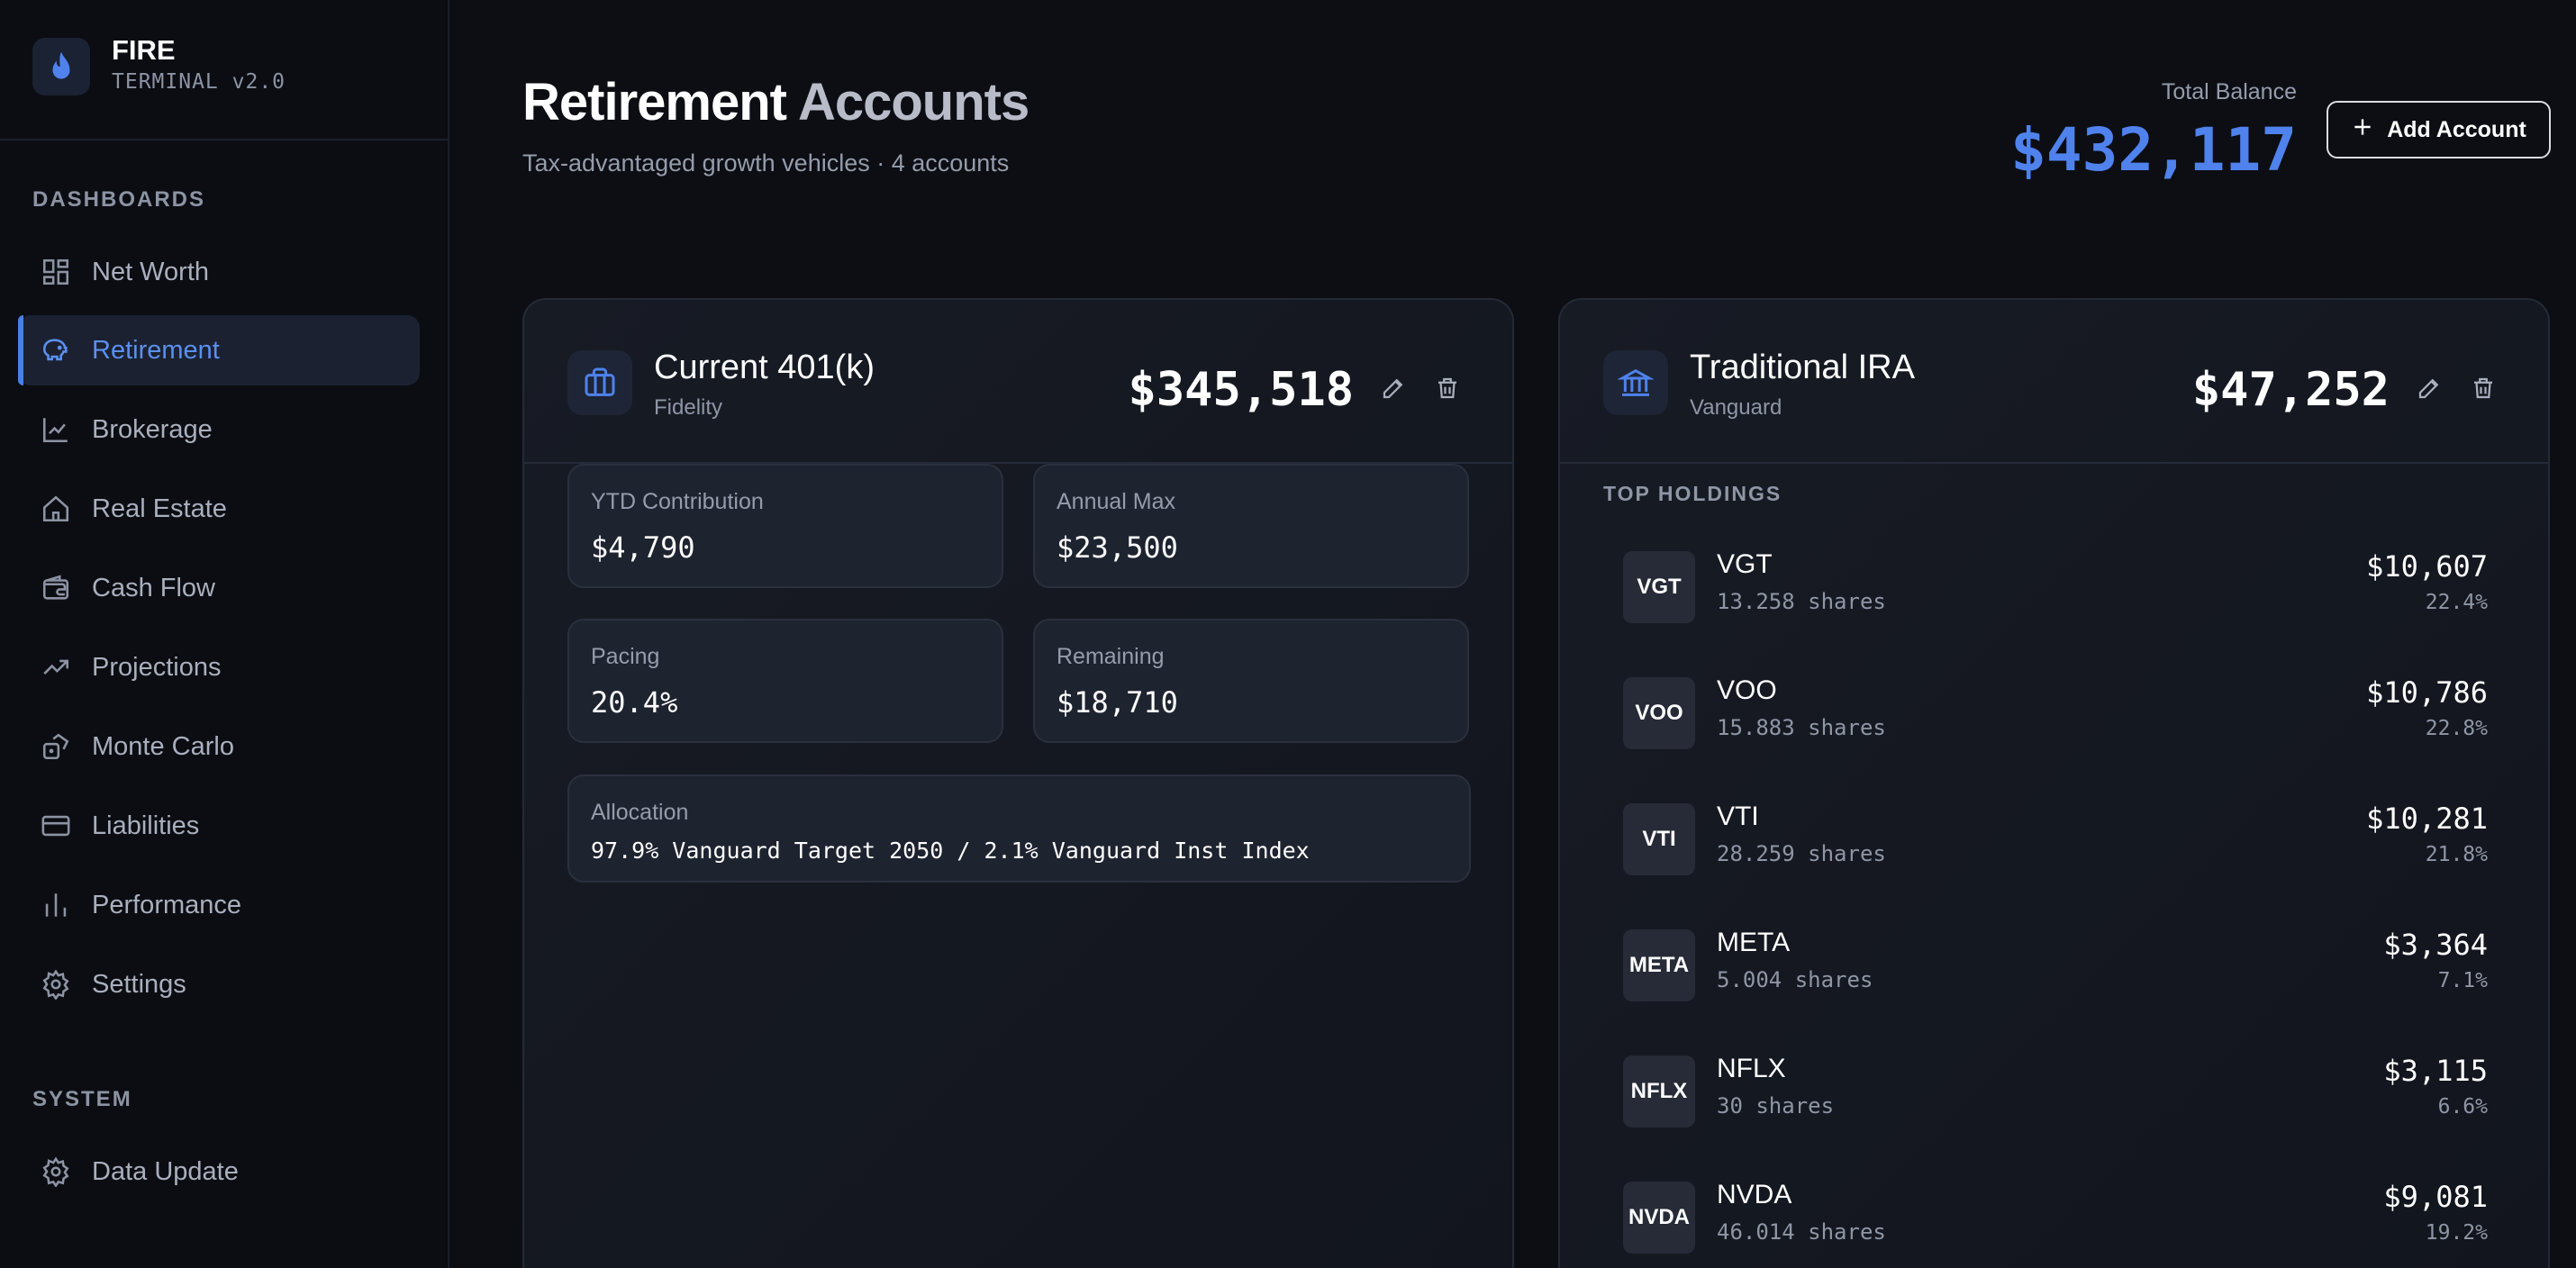 Image resolution: width=2576 pixels, height=1268 pixels. I want to click on brand-header: FIRE TERMINAL v2.0, so click(224, 70).